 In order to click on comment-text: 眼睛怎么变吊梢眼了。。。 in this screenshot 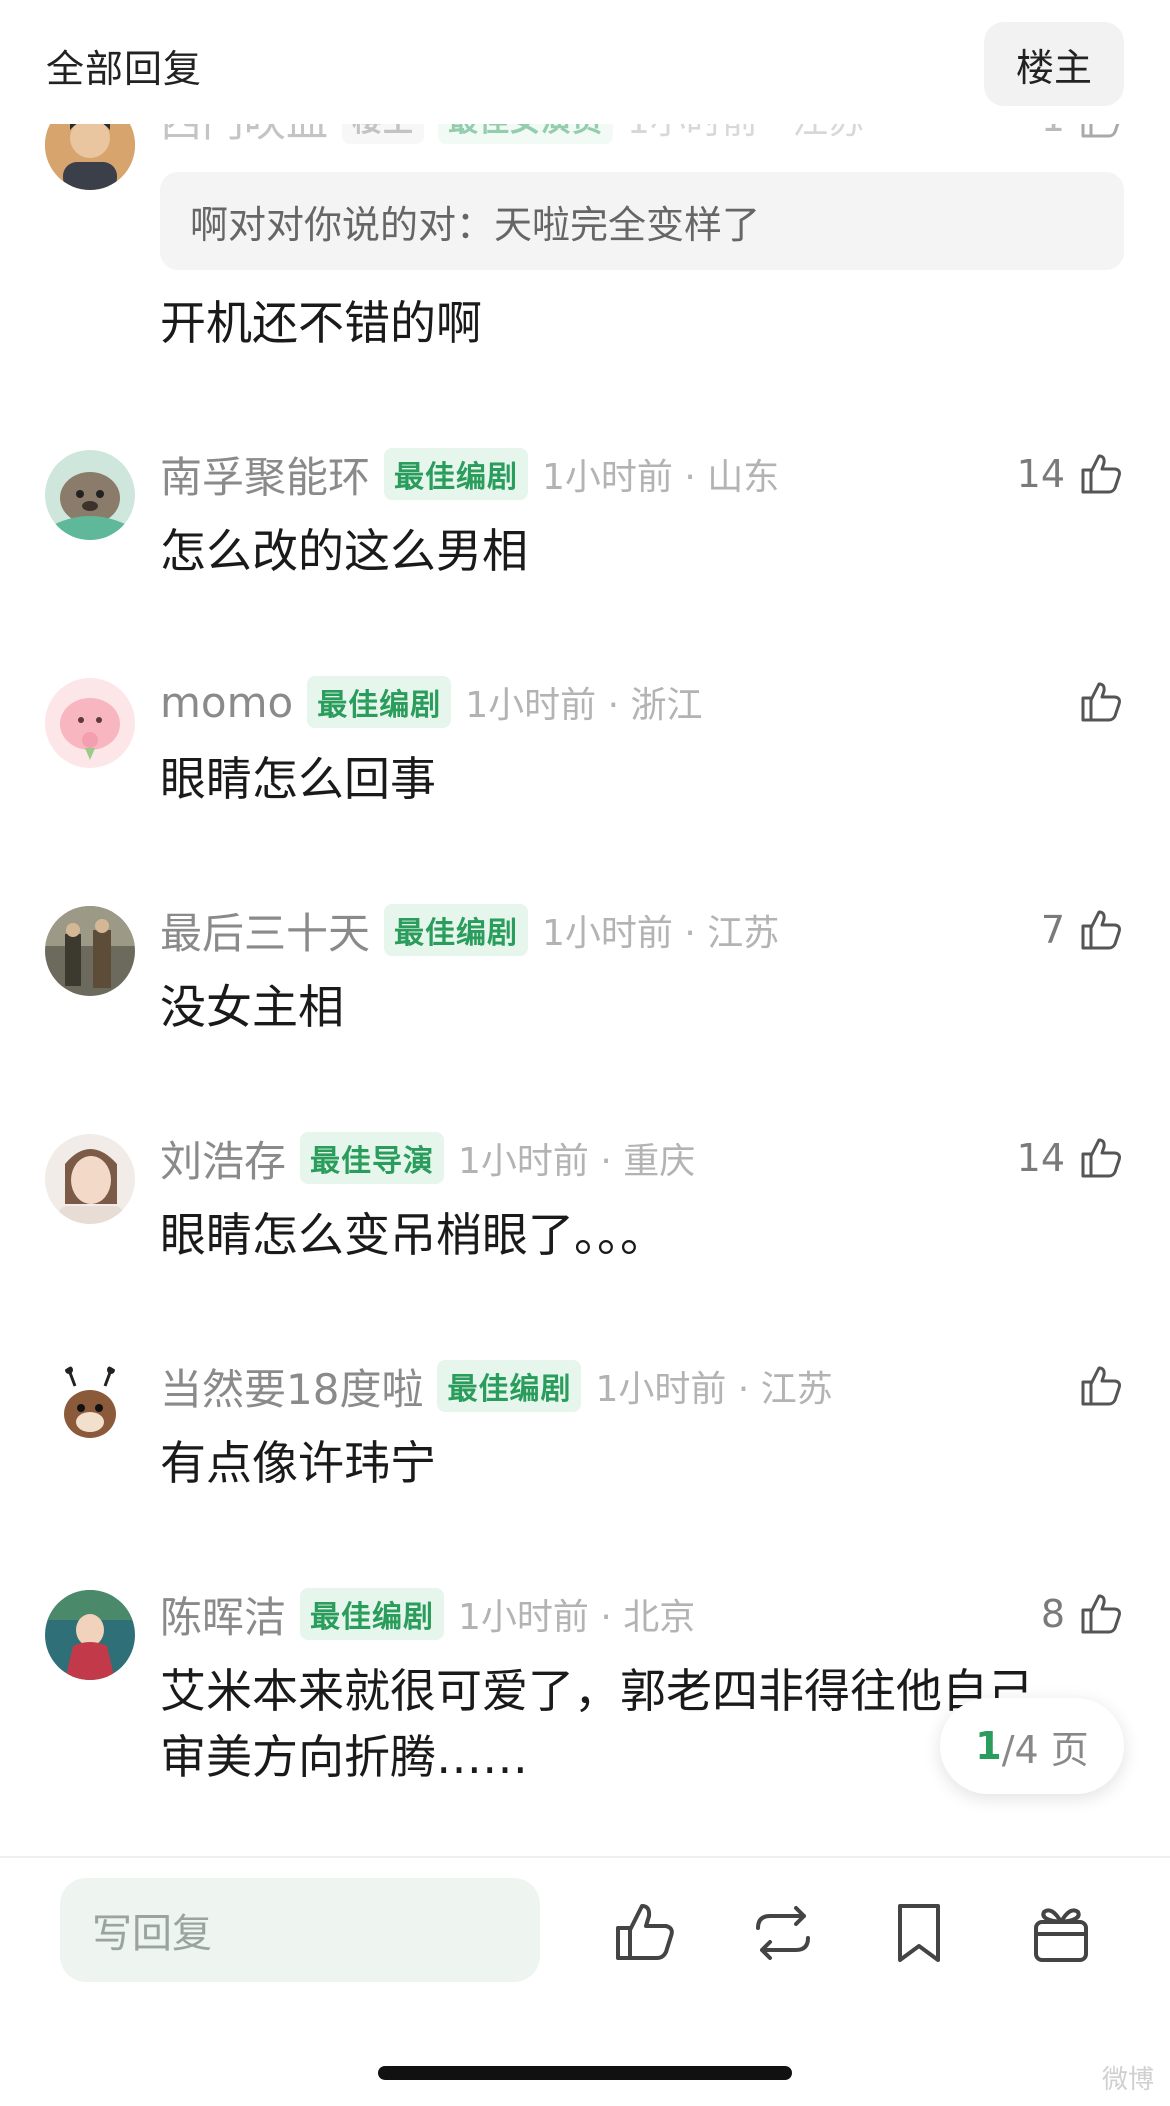, I will do `click(413, 1235)`.